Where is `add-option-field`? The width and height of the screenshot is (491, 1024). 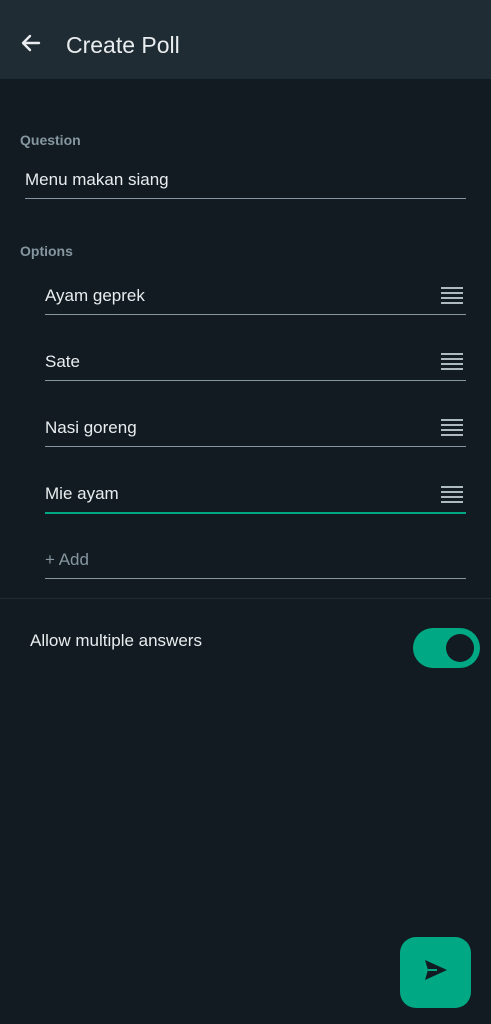
add-option-field is located at coordinates (255, 560).